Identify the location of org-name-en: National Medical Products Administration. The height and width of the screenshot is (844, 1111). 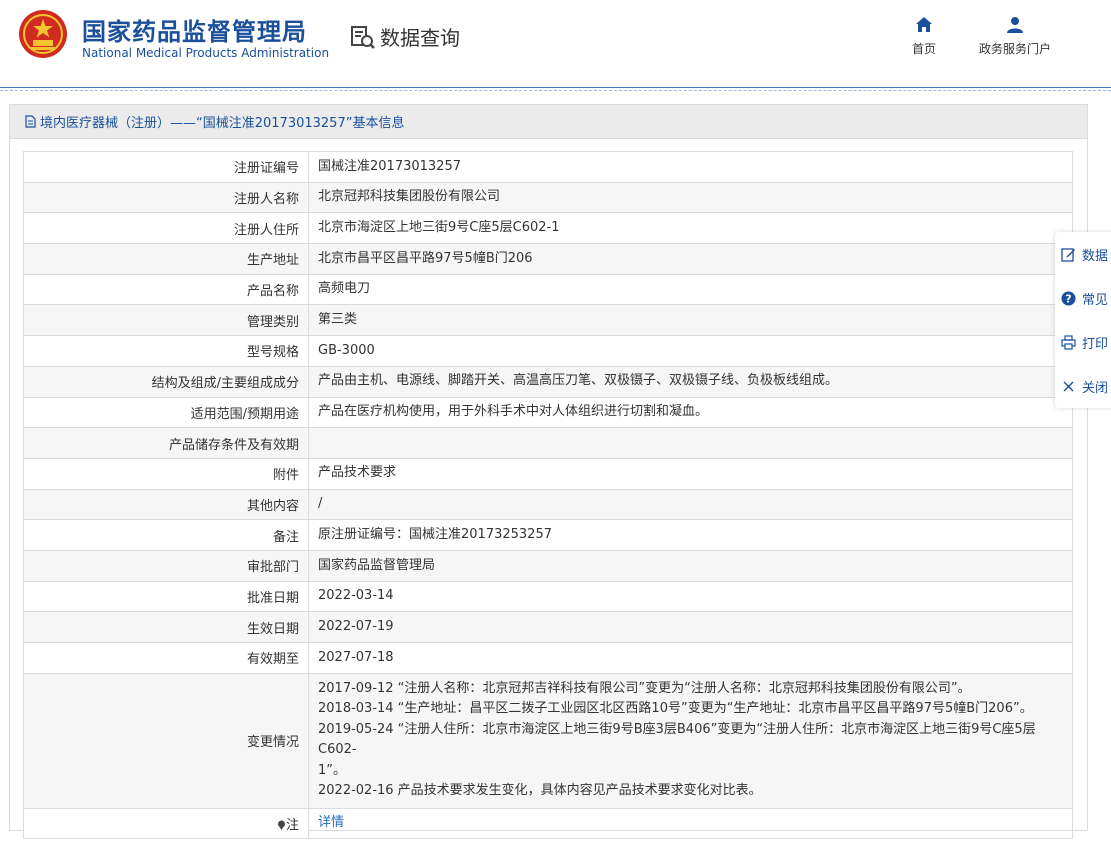
(206, 53).